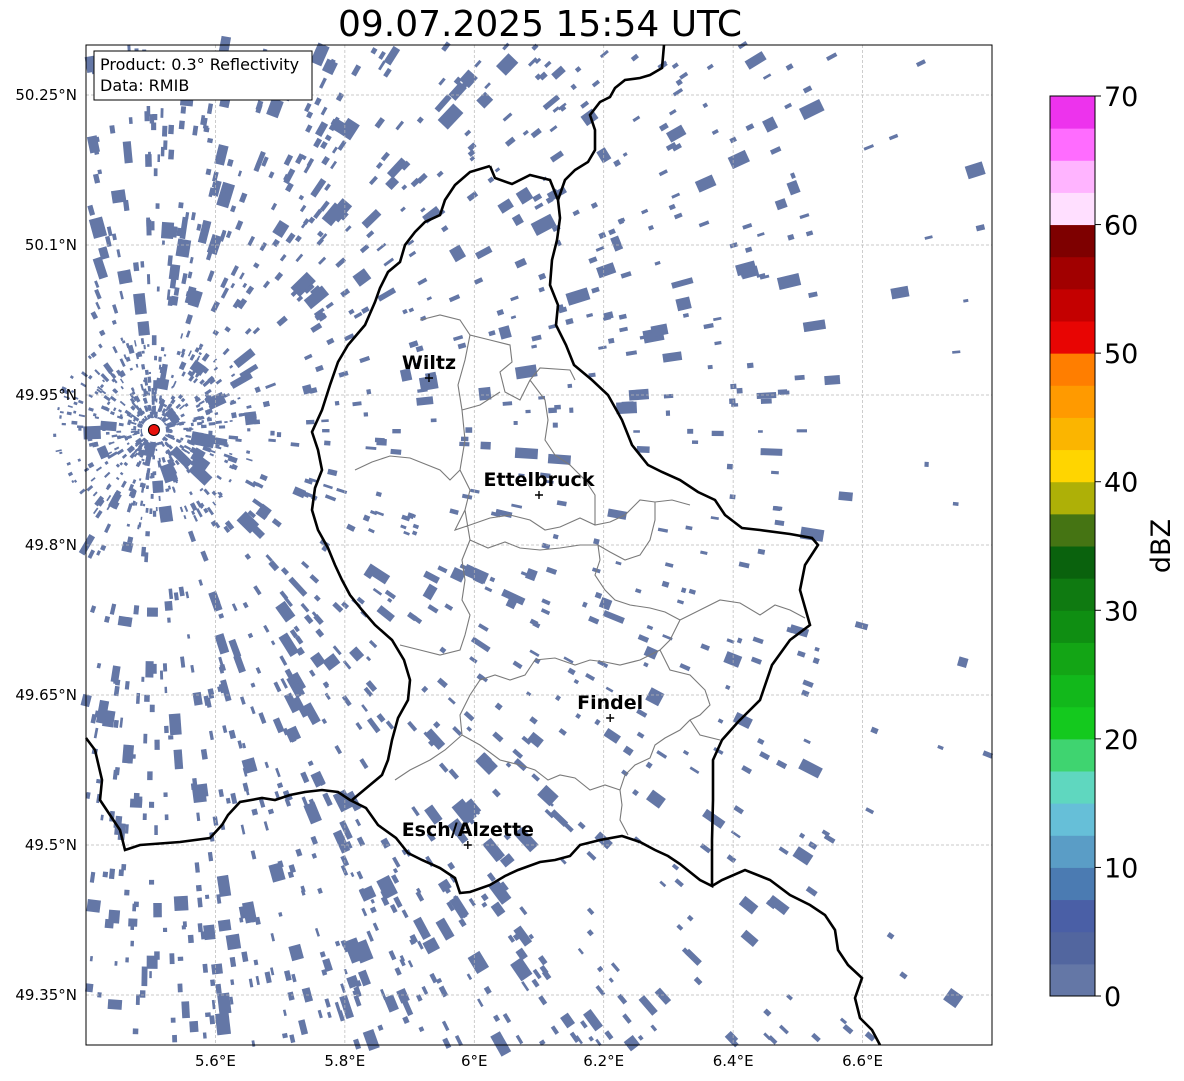 This screenshot has width=1184, height=1081. Describe the element at coordinates (46, 995) in the screenshot. I see `lat-tick-label: 49.35°N` at that location.